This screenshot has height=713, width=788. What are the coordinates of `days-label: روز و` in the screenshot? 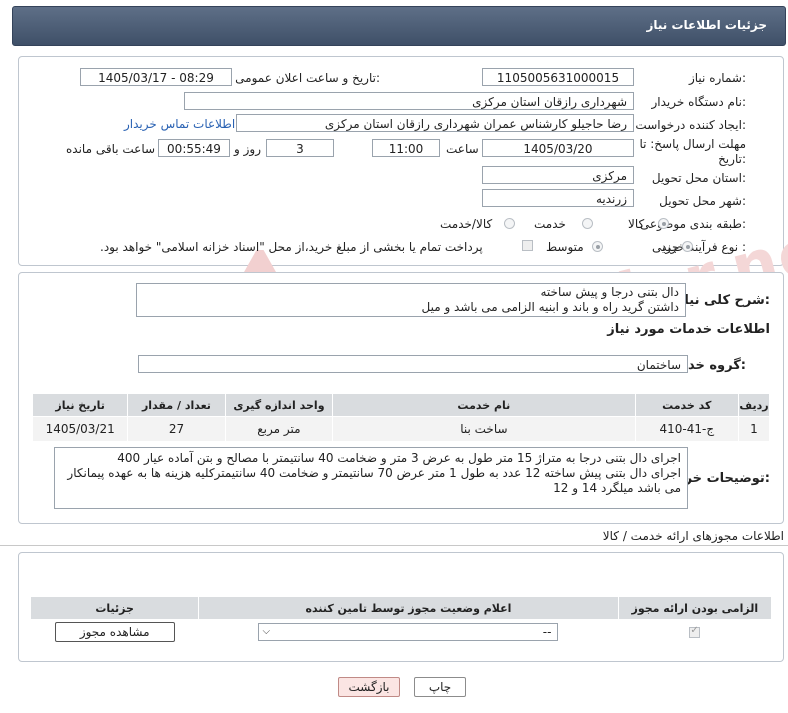 It's located at (247, 149).